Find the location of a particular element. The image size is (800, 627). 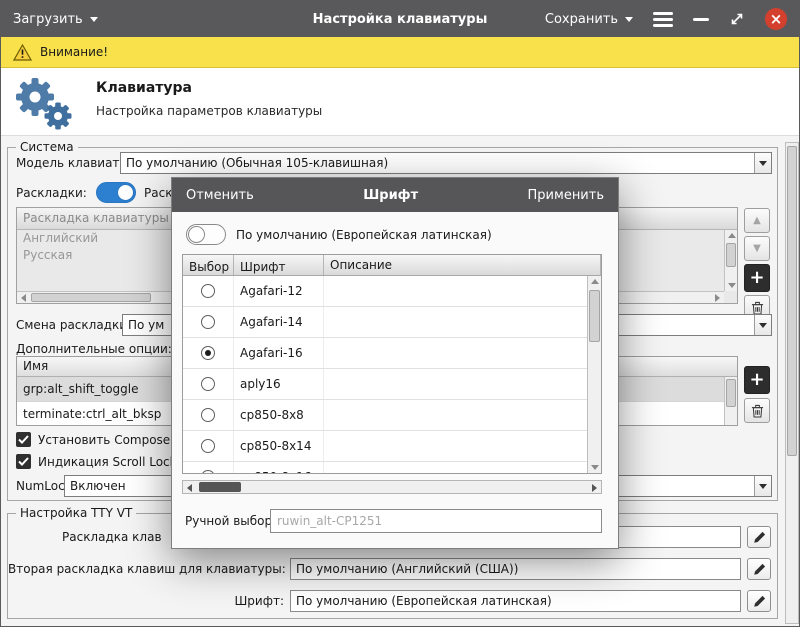

column-choice: Выбор is located at coordinates (208, 265).